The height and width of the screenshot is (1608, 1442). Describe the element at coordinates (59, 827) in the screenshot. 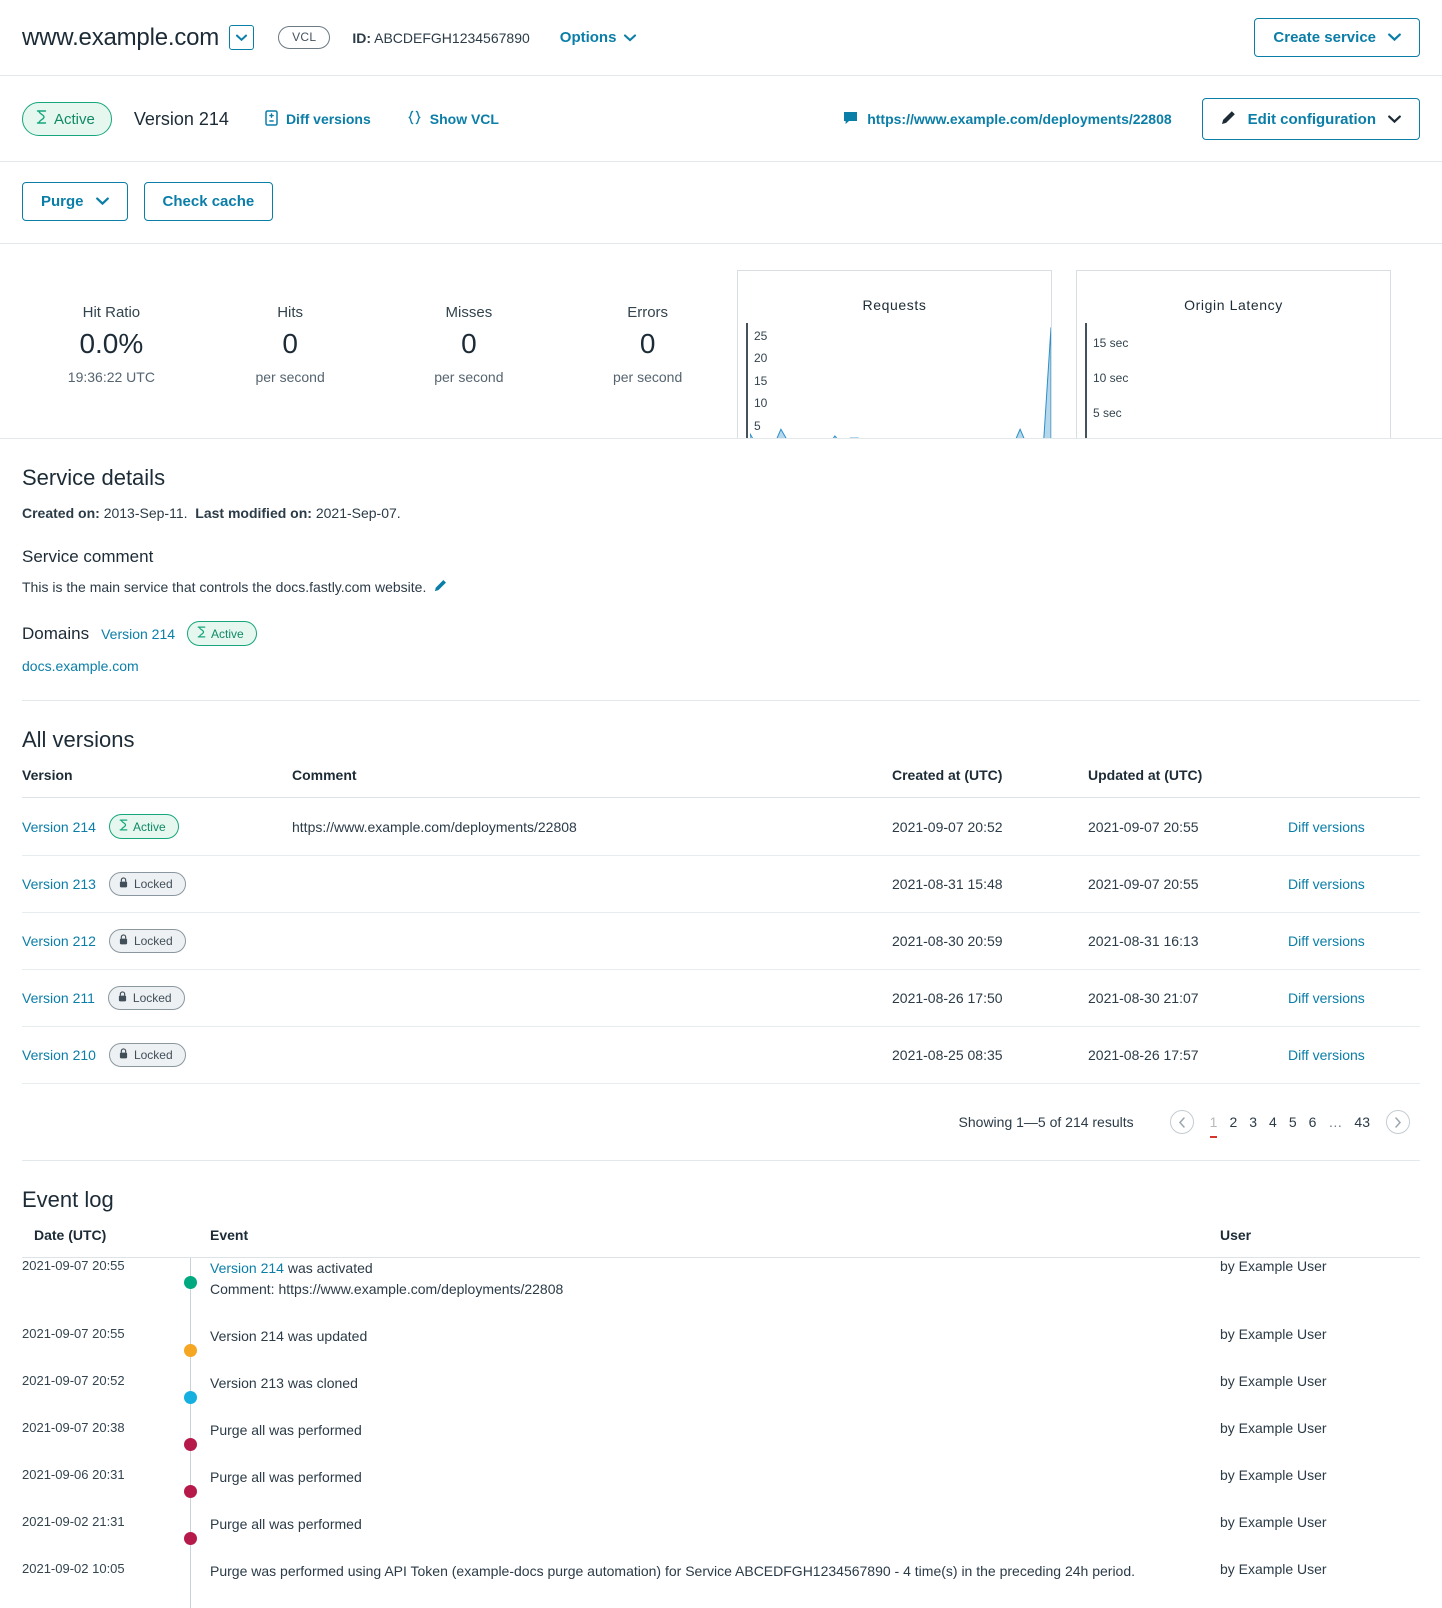

I see `version-link: Version 214` at that location.